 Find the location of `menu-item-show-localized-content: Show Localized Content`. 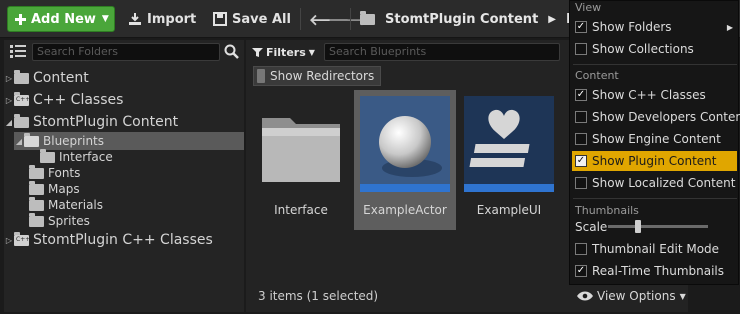

menu-item-show-localized-content: Show Localized Content is located at coordinates (654, 183).